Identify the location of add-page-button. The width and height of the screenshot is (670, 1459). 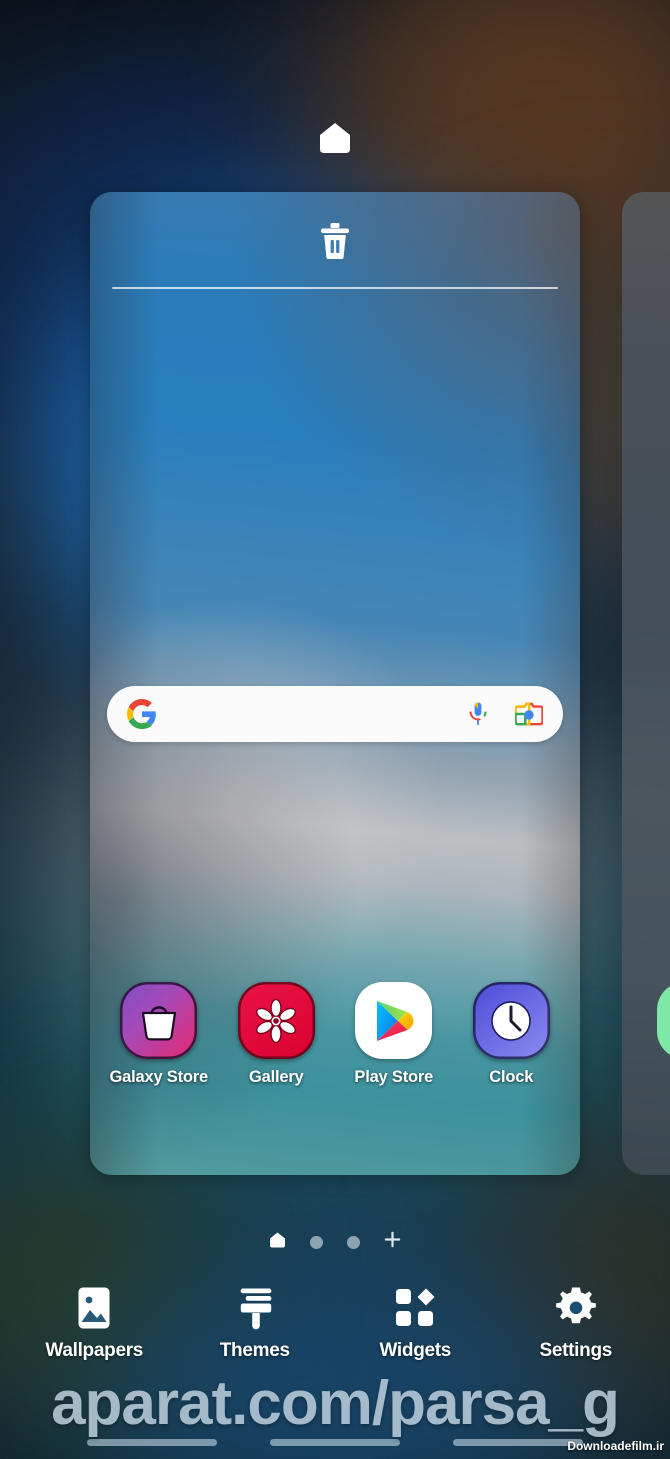
(392, 1242).